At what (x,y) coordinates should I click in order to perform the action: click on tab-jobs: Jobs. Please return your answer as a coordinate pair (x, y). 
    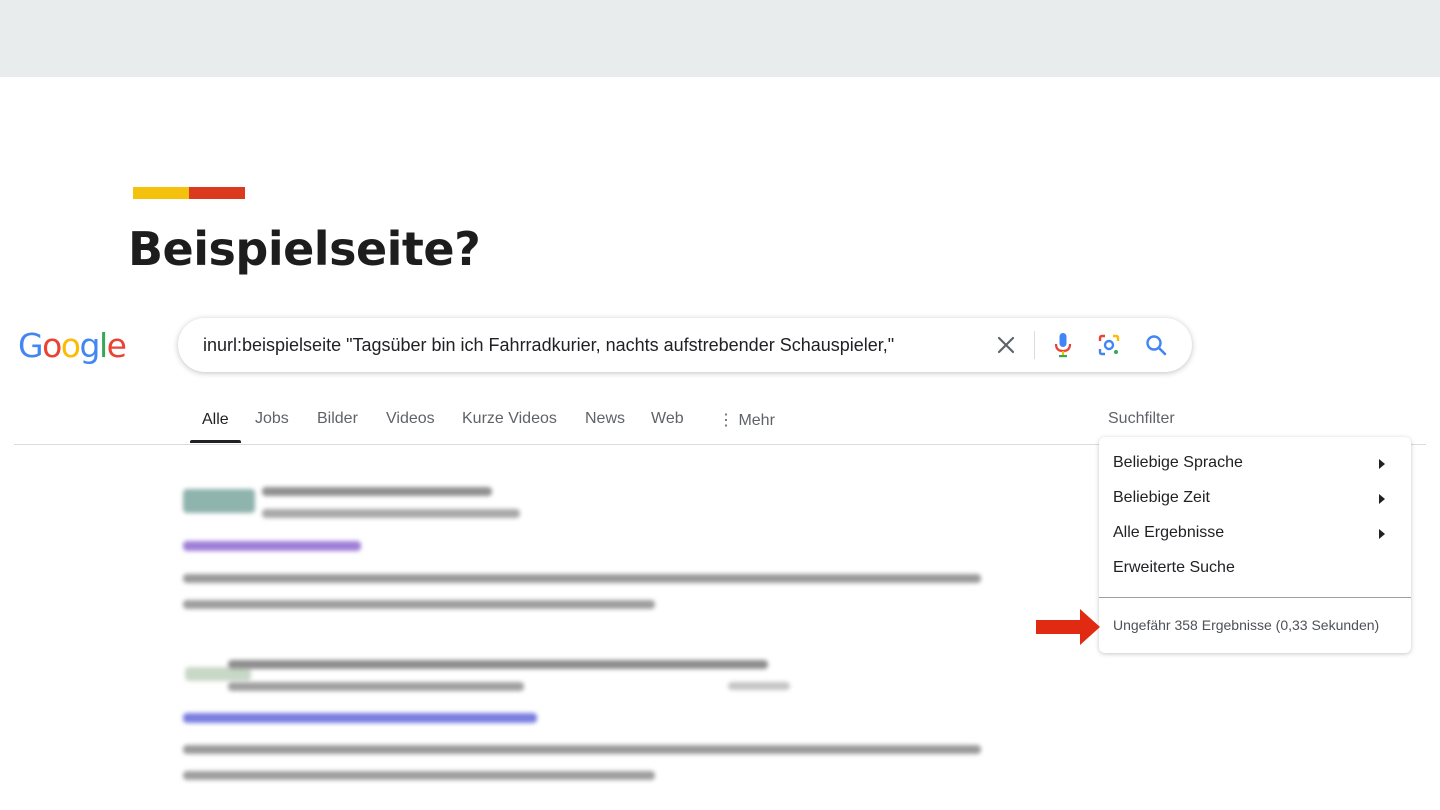
    Looking at the image, I should click on (272, 419).